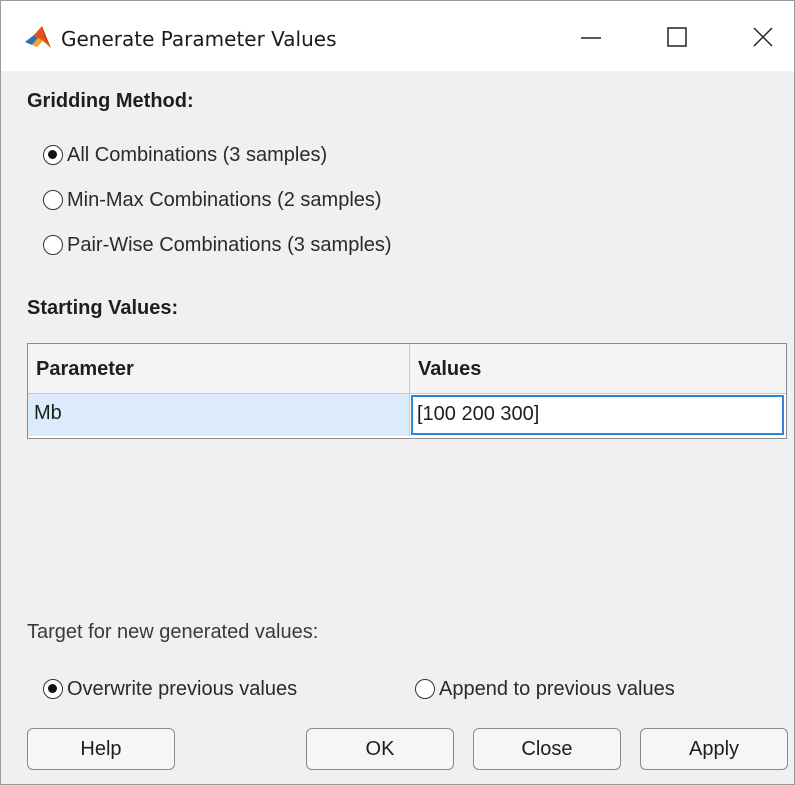 This screenshot has width=795, height=785. I want to click on column-header-parameter: Parameter, so click(219, 369).